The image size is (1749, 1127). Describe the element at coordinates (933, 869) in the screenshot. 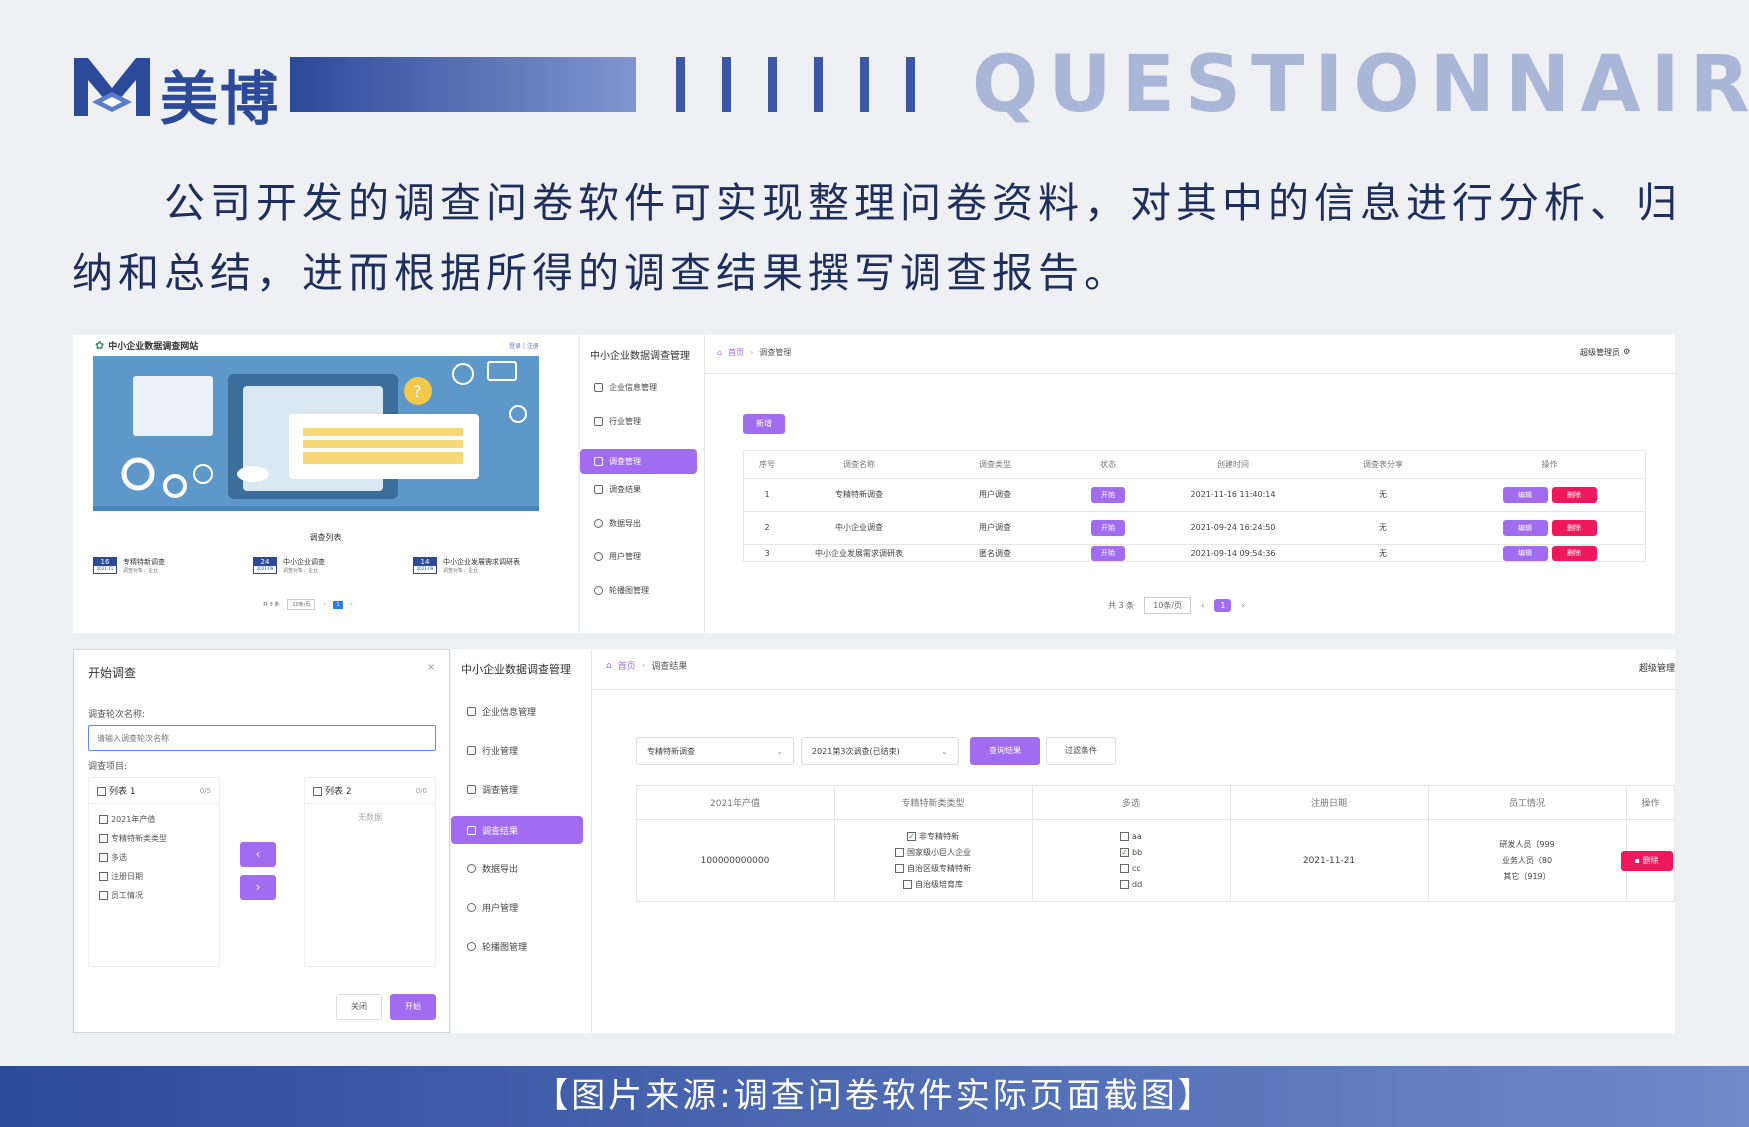

I see `type-option: 自治区级专精特新` at that location.